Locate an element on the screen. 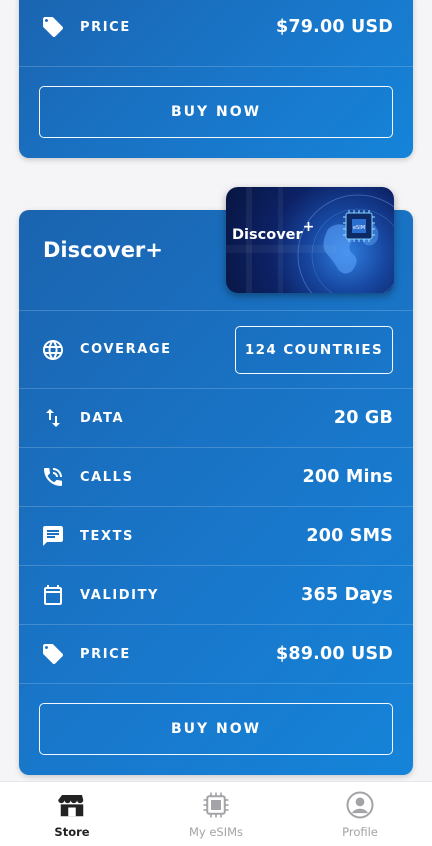  price-row: PRICE $79.00 USD is located at coordinates (216, 27).